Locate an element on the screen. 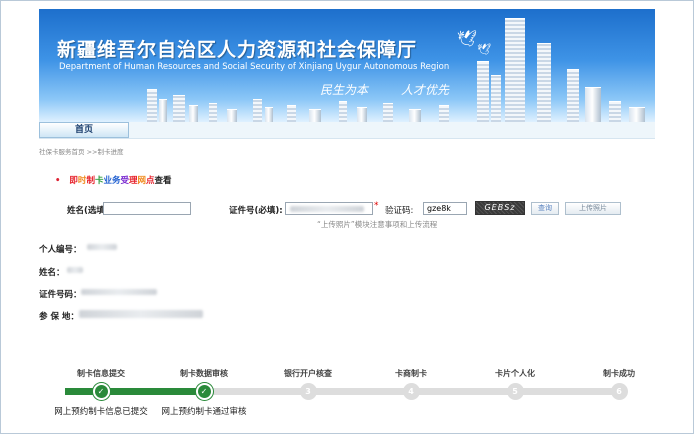  name-info-label: 姓名： is located at coordinates (52, 273).